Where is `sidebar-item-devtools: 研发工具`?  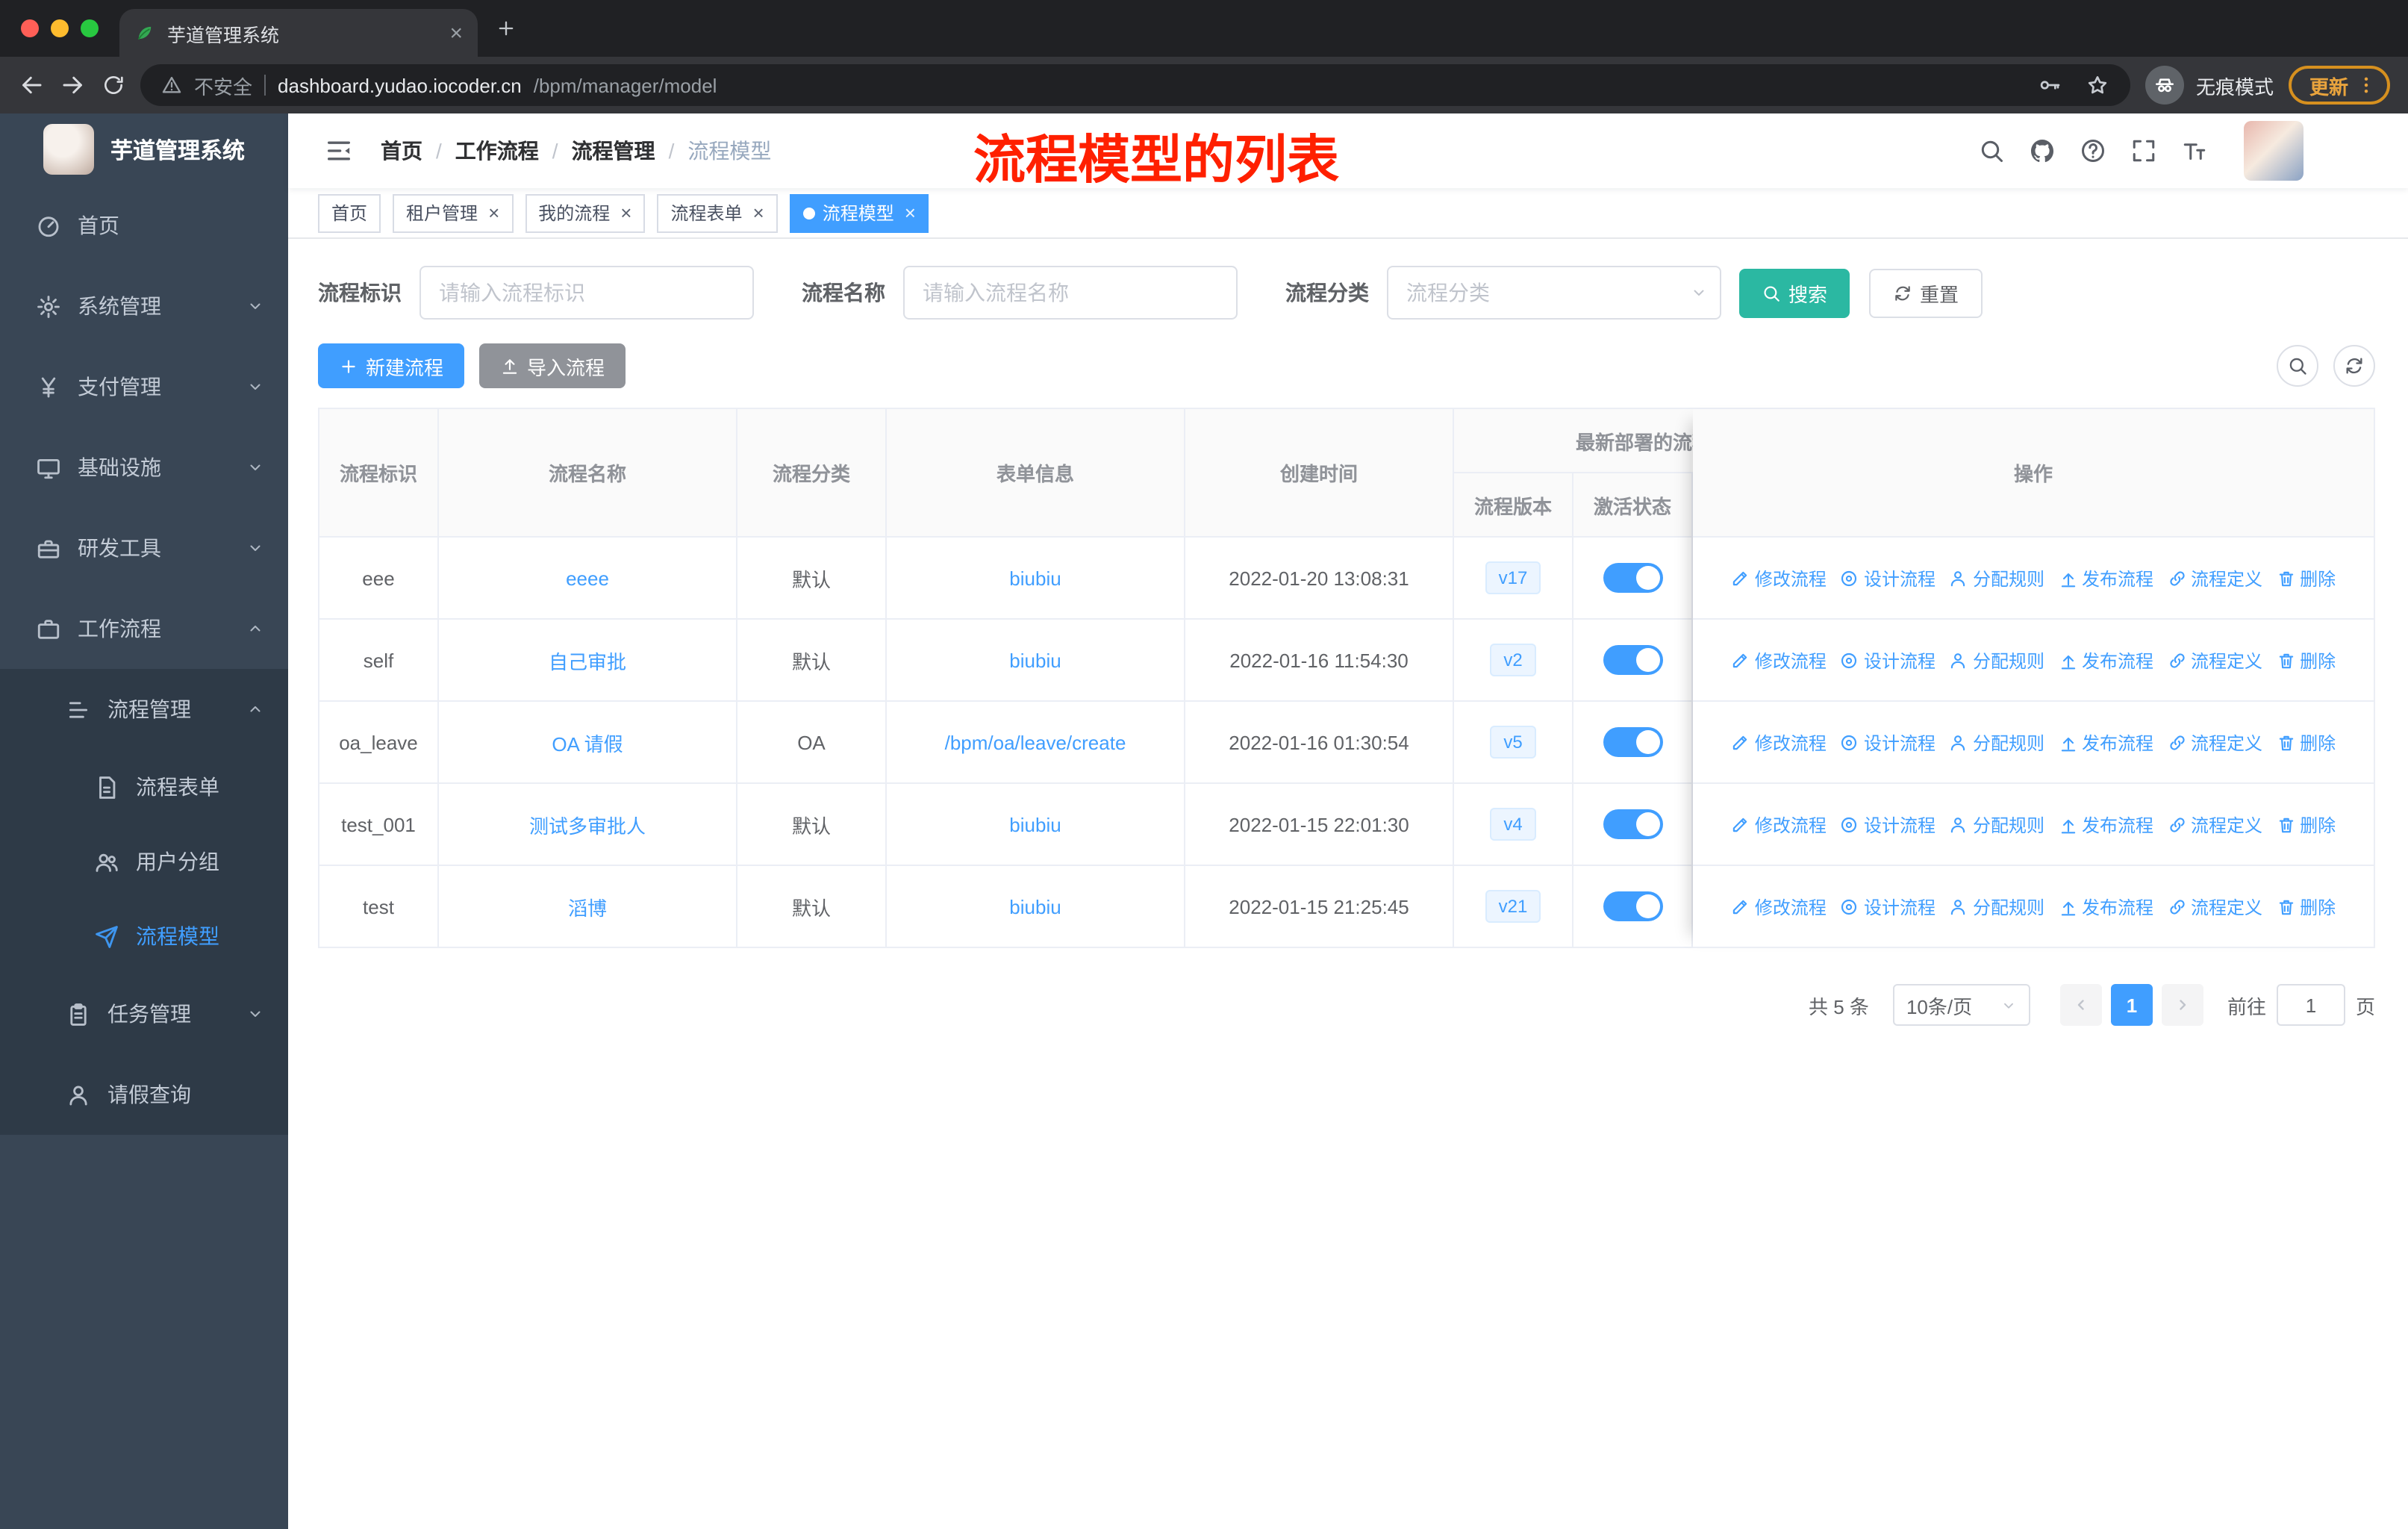
sidebar-item-devtools: 研发工具 is located at coordinates (144, 548).